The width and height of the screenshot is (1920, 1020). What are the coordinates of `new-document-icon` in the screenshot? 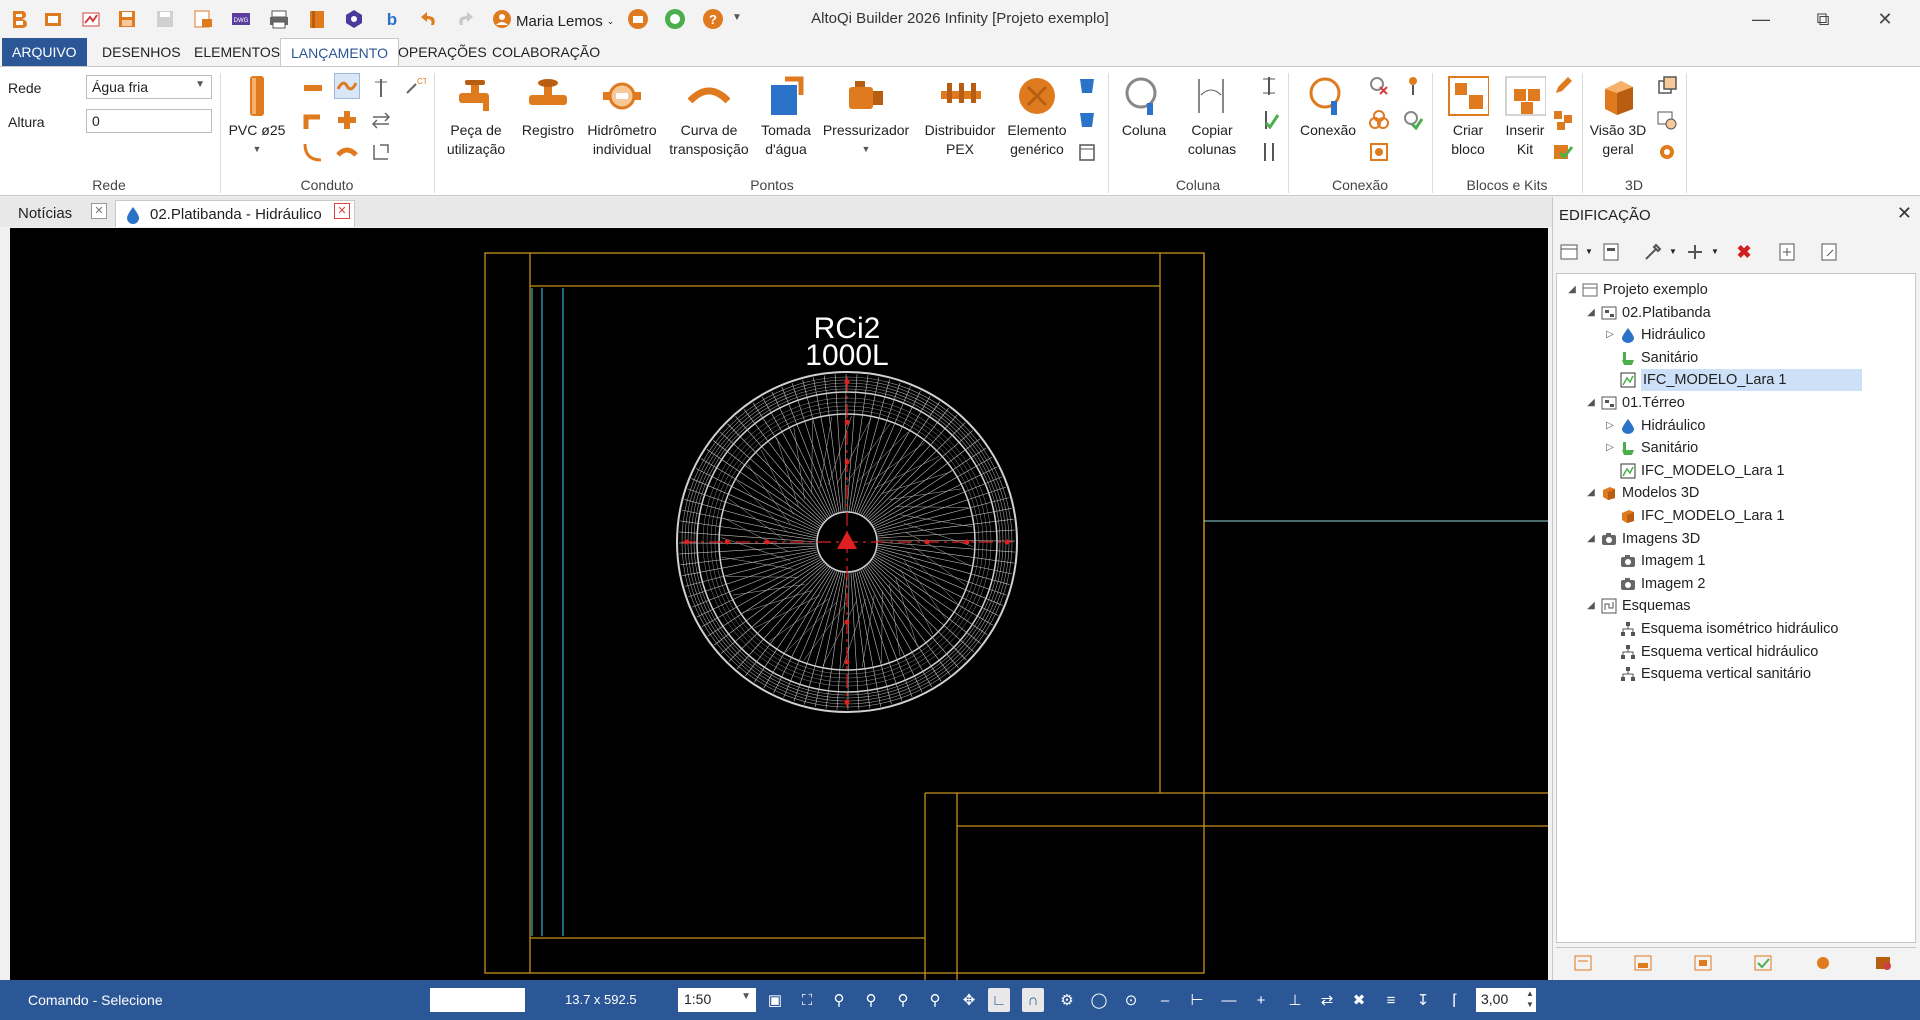 It's located at (1788, 252).